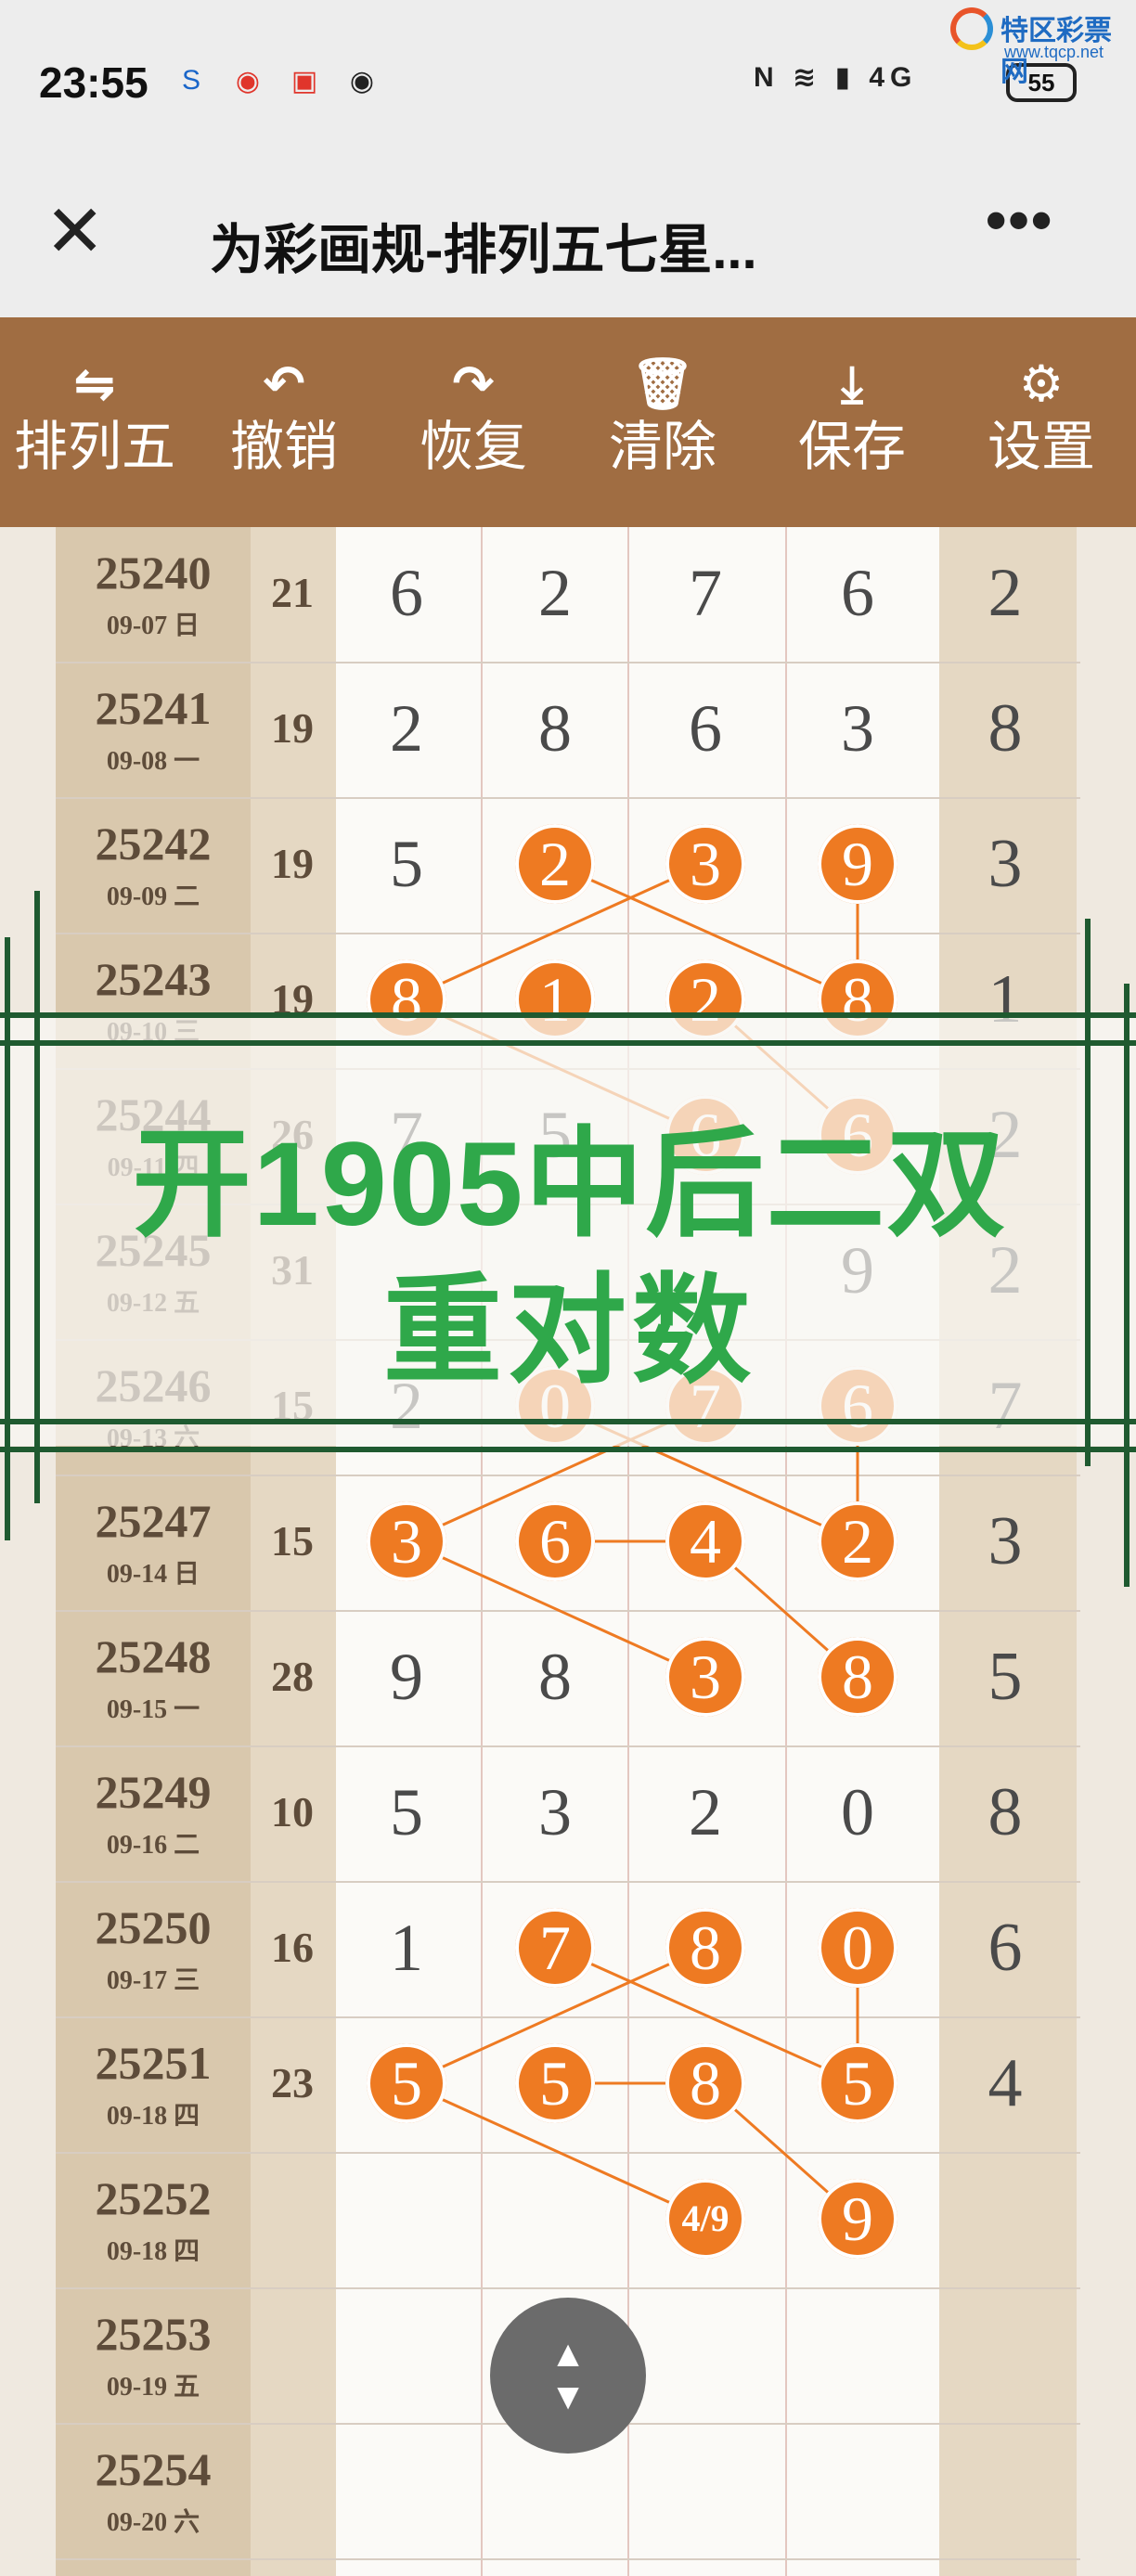 This screenshot has width=1136, height=2576. What do you see at coordinates (153, 896) in the screenshot?
I see `period-date: 09-09 二` at bounding box center [153, 896].